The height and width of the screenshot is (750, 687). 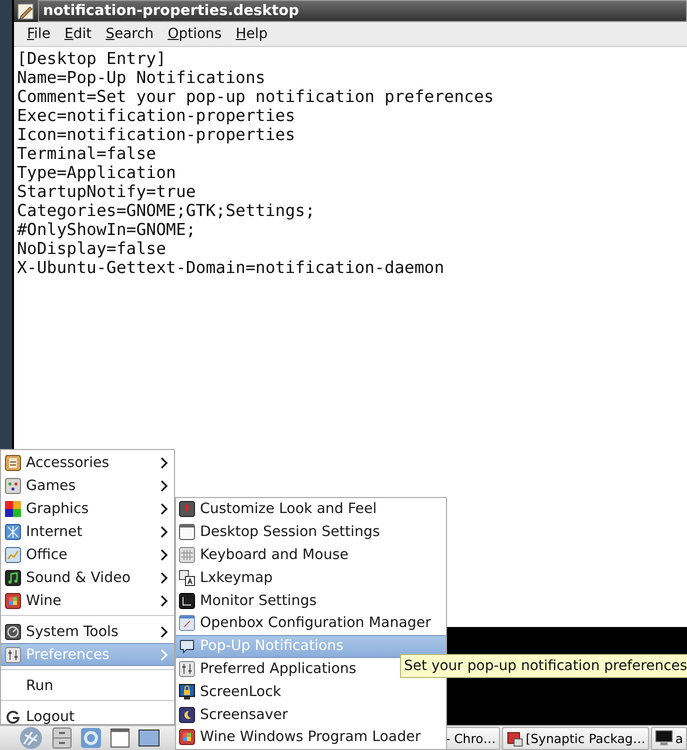 What do you see at coordinates (87, 600) in the screenshot?
I see `menu-item: Wine` at bounding box center [87, 600].